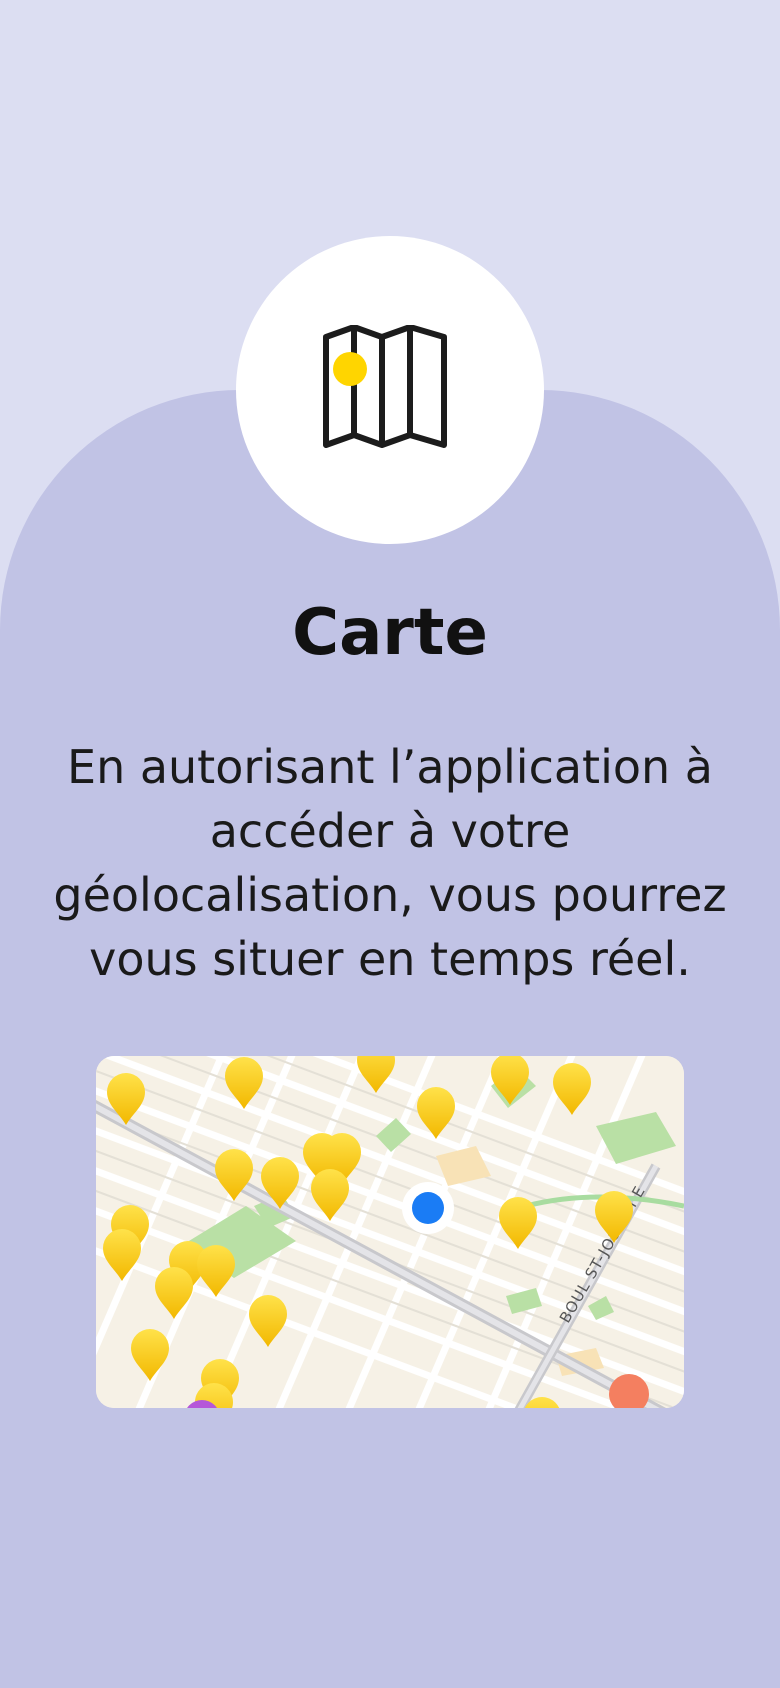  I want to click on folded-map-icon, so click(385, 386).